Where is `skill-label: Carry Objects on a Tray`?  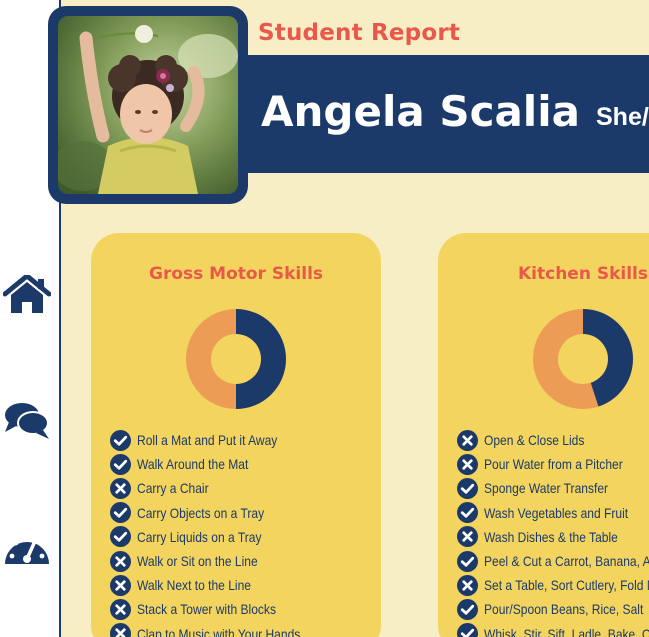 skill-label: Carry Objects on a Tray is located at coordinates (201, 512).